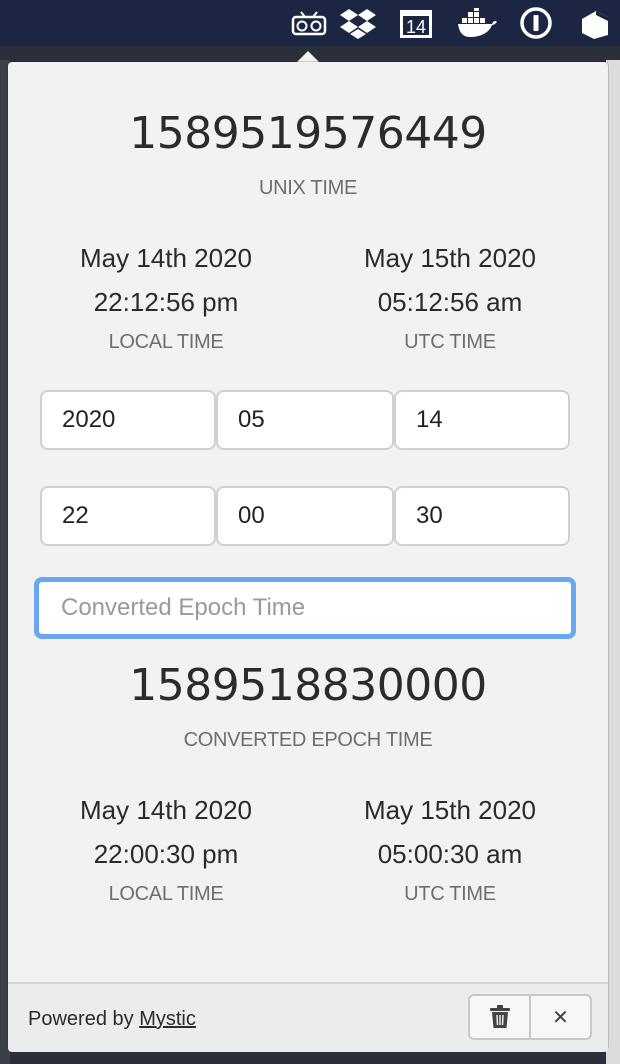  I want to click on day-input: 14, so click(482, 420).